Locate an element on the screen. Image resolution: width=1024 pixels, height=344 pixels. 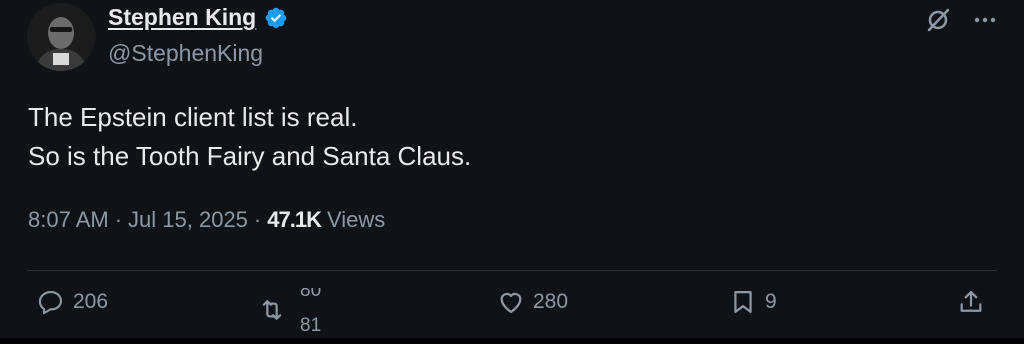
bookmark-count: 9 is located at coordinates (771, 301).